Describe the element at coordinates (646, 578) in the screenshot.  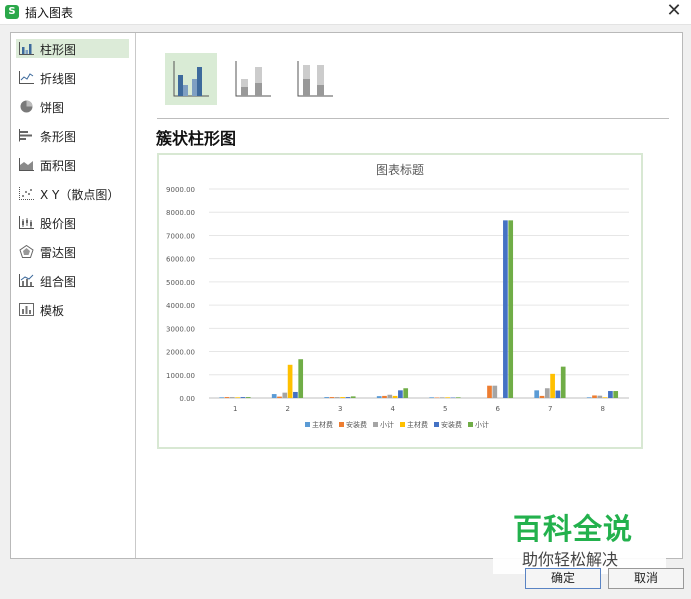
I see `cancel-button: 取消` at that location.